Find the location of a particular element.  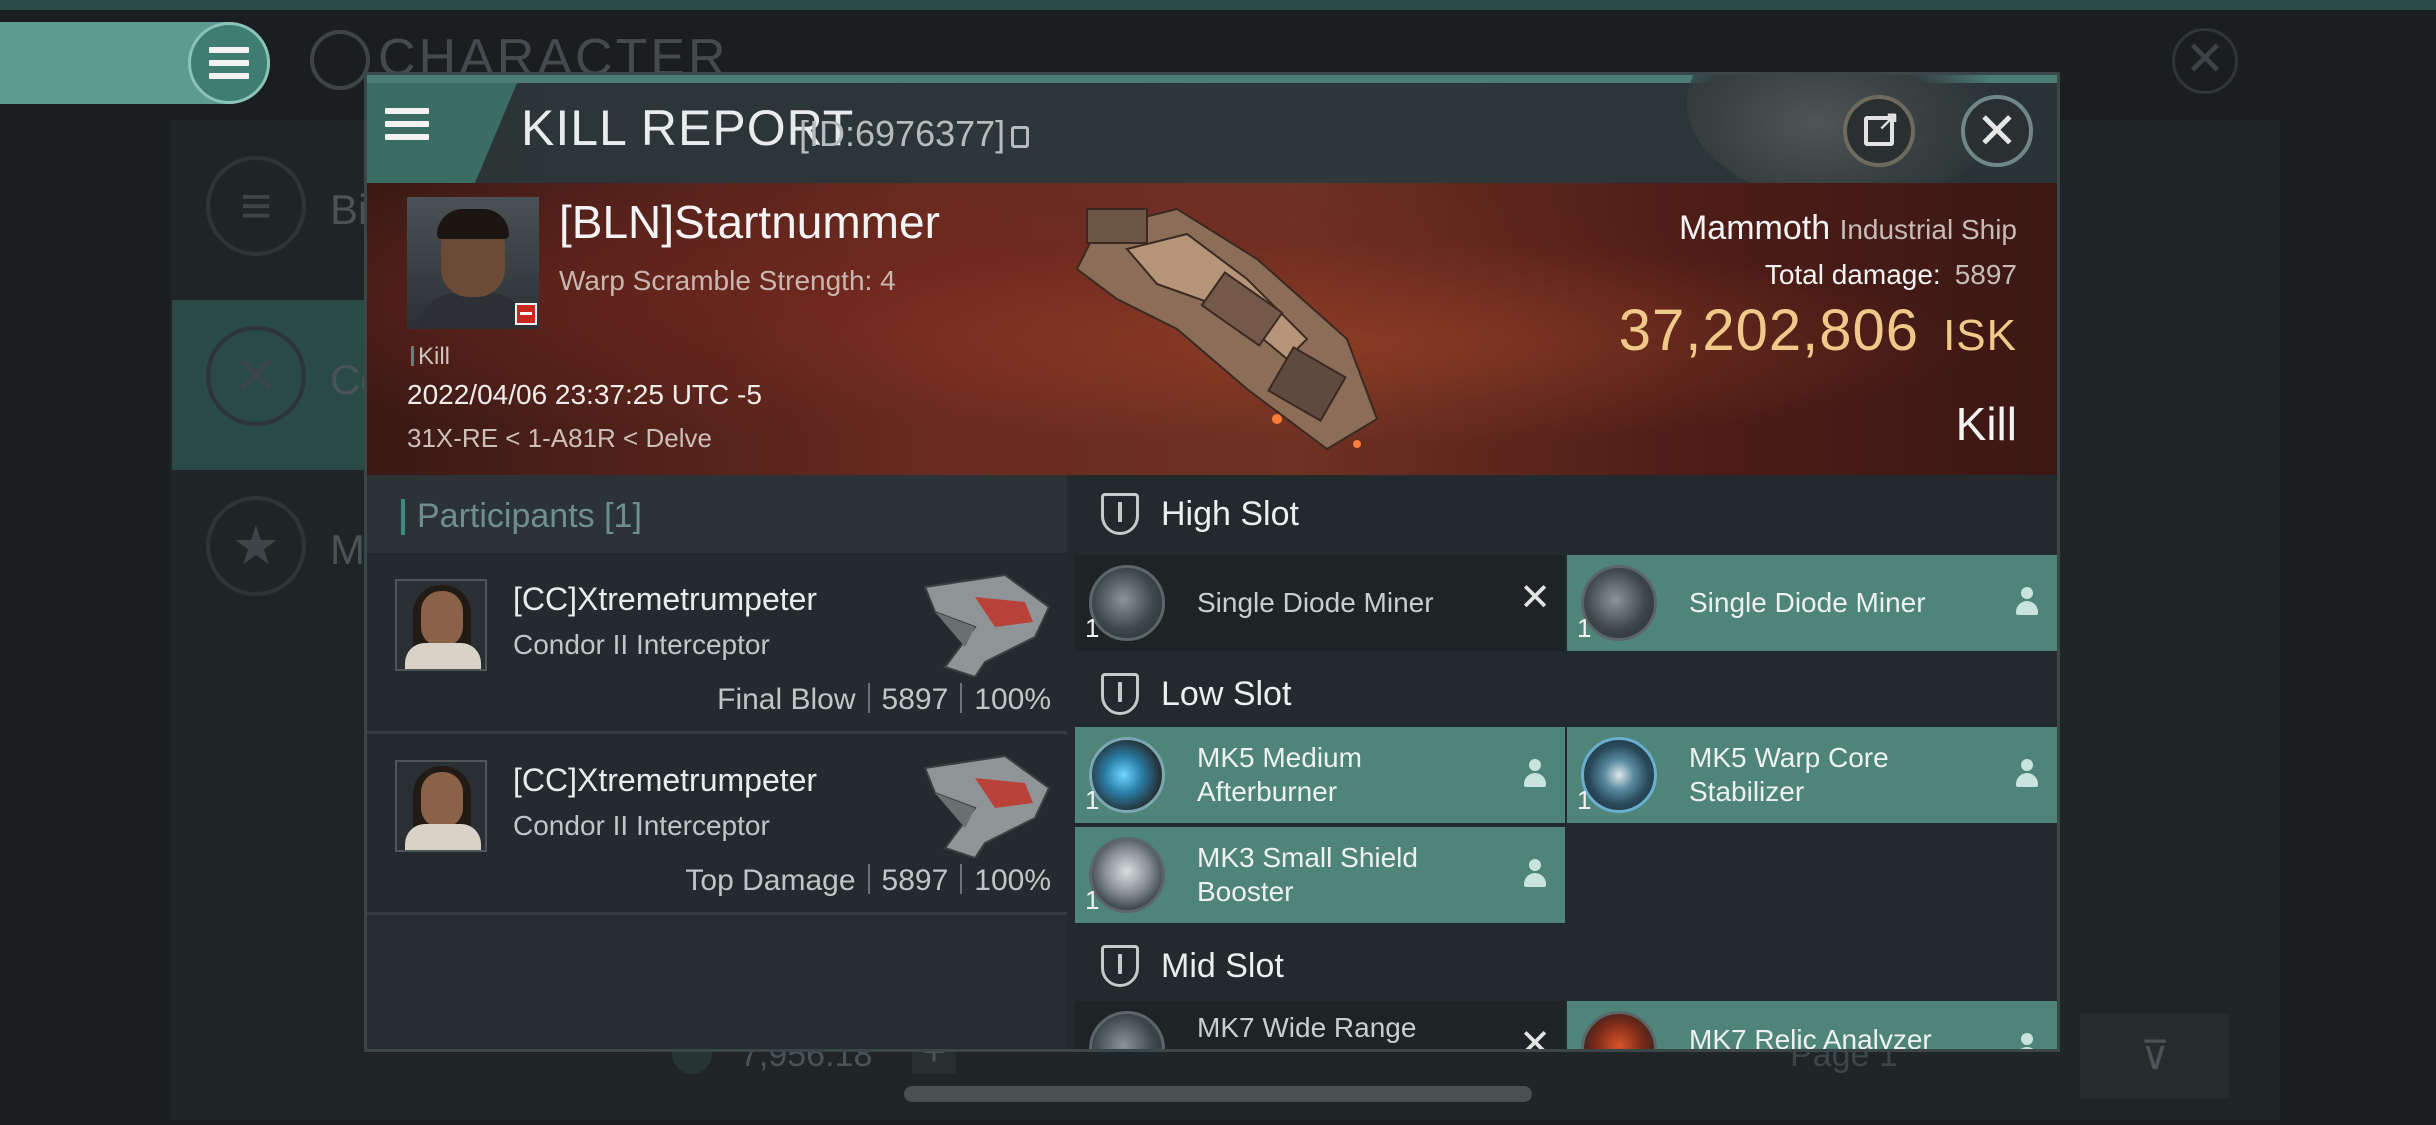

bg-sidebar-label: Bi is located at coordinates (349, 209).